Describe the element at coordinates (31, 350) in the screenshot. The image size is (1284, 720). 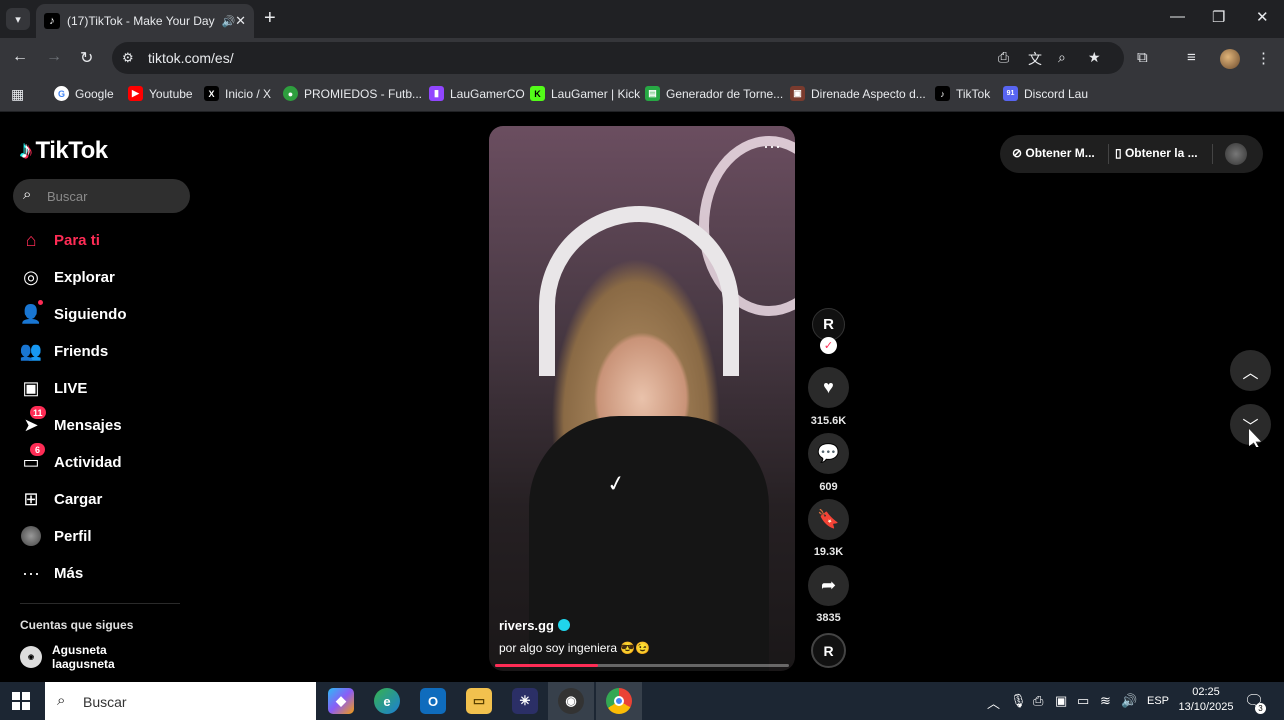
I see `friends-icon: 👥` at that location.